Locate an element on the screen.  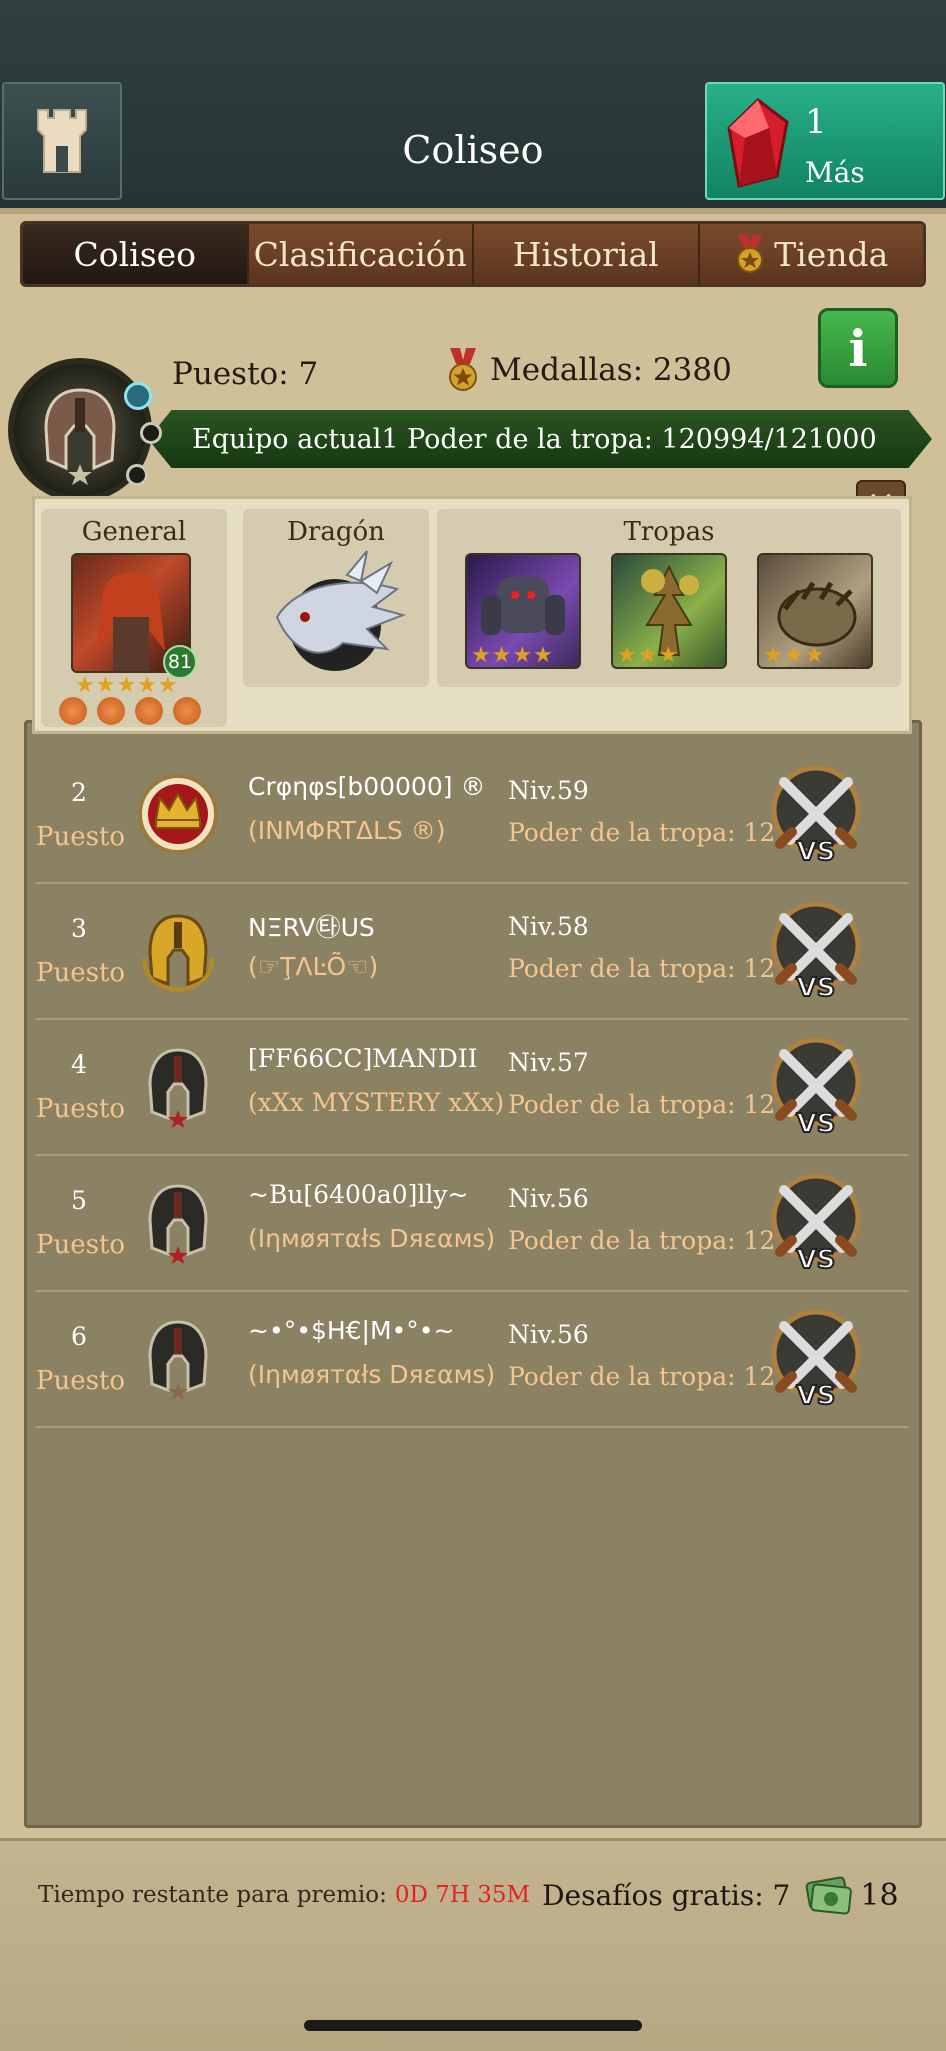
gold-helmet-badge-icon is located at coordinates (178, 953).